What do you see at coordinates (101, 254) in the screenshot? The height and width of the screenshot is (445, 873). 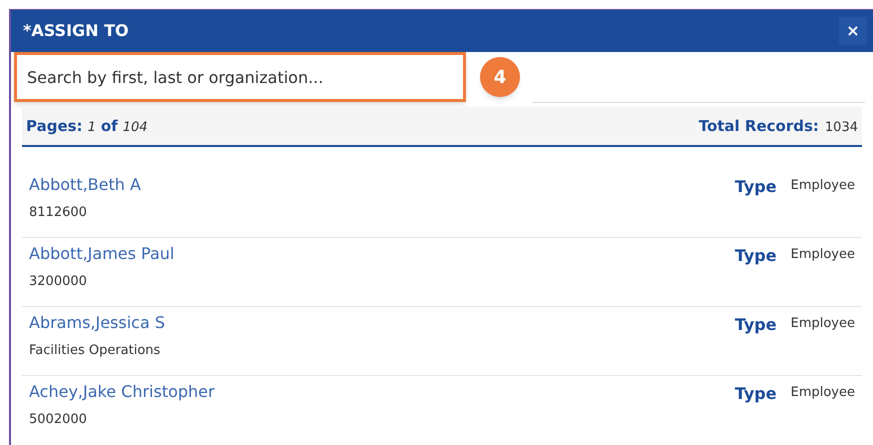 I see `record-name-link: Abbott,James Paul` at bounding box center [101, 254].